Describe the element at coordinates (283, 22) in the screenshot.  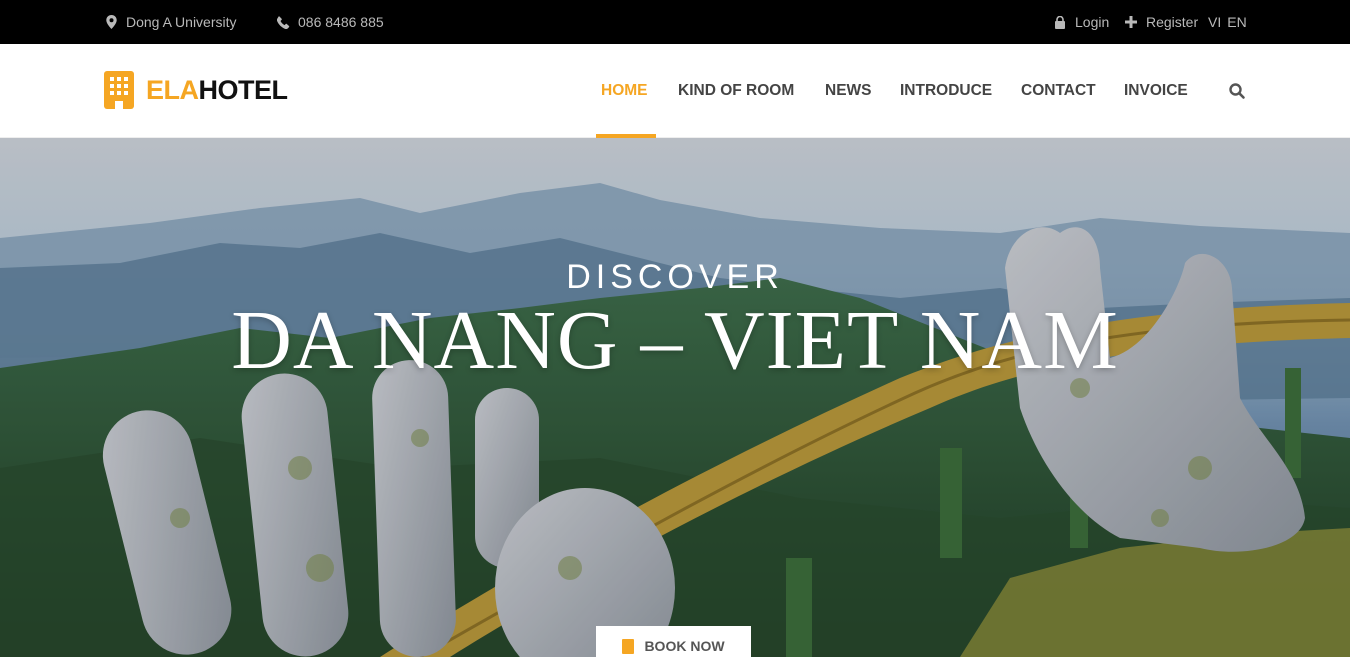
I see `phone-icon` at that location.